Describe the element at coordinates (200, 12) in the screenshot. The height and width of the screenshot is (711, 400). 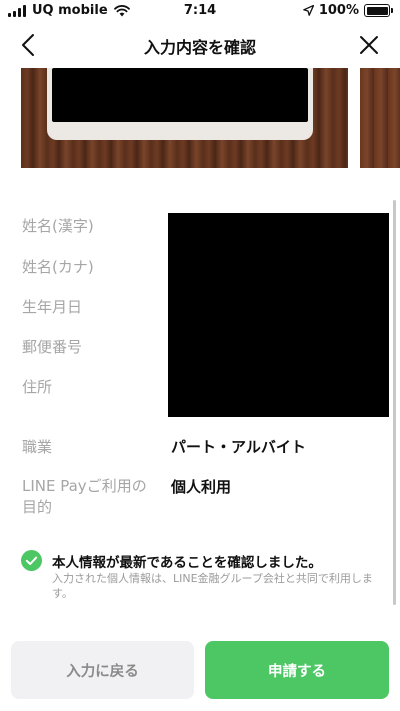
I see `status-bar: UQ mobile 7:14 100%` at that location.